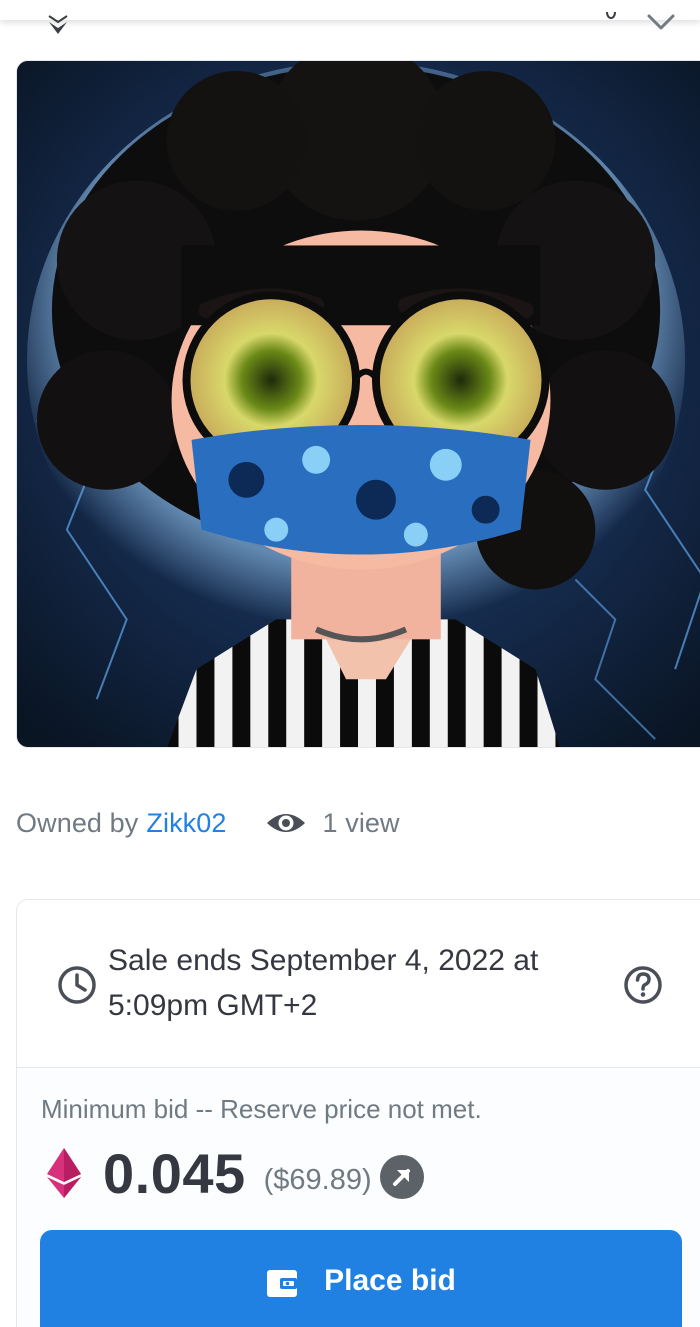 The image size is (700, 1327). I want to click on view-count: 1 view, so click(361, 822).